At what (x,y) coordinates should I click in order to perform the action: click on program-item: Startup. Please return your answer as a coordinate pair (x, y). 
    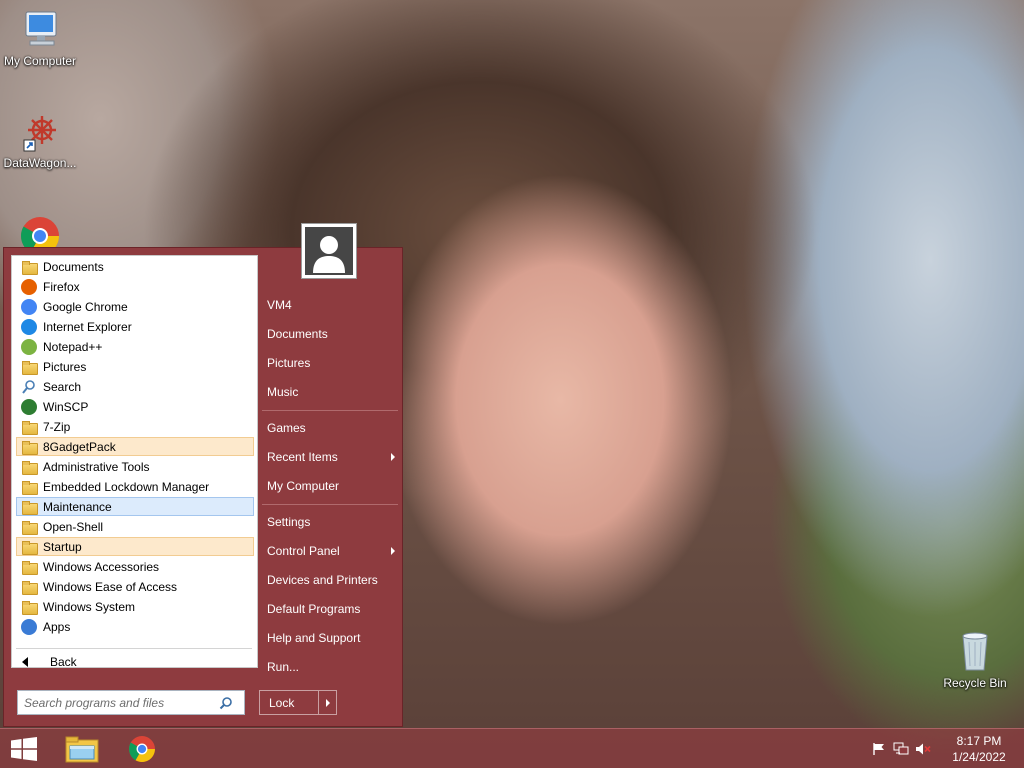
    Looking at the image, I should click on (135, 546).